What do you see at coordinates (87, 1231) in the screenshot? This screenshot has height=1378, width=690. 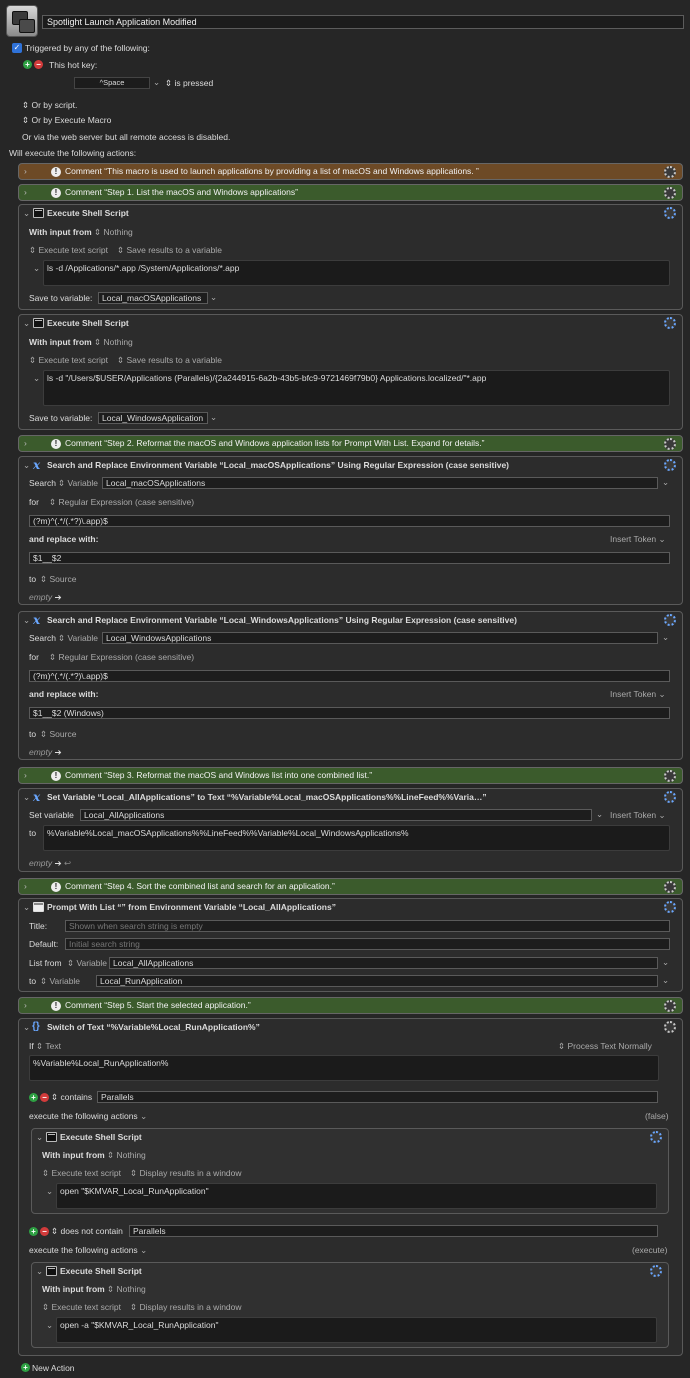 I see `case-2-operator-select: ⇕ does not contain` at bounding box center [87, 1231].